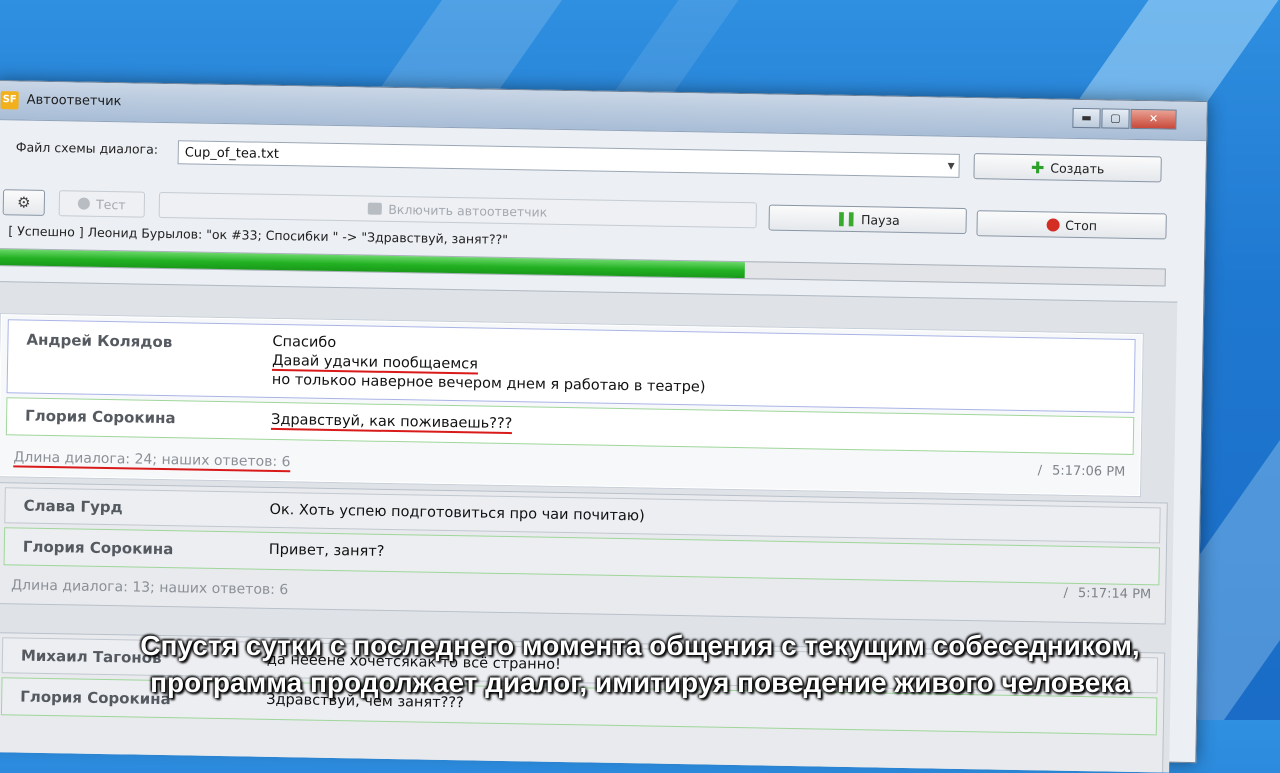 This screenshot has width=1280, height=773. I want to click on sender-name: Слава Гурд, so click(73, 506).